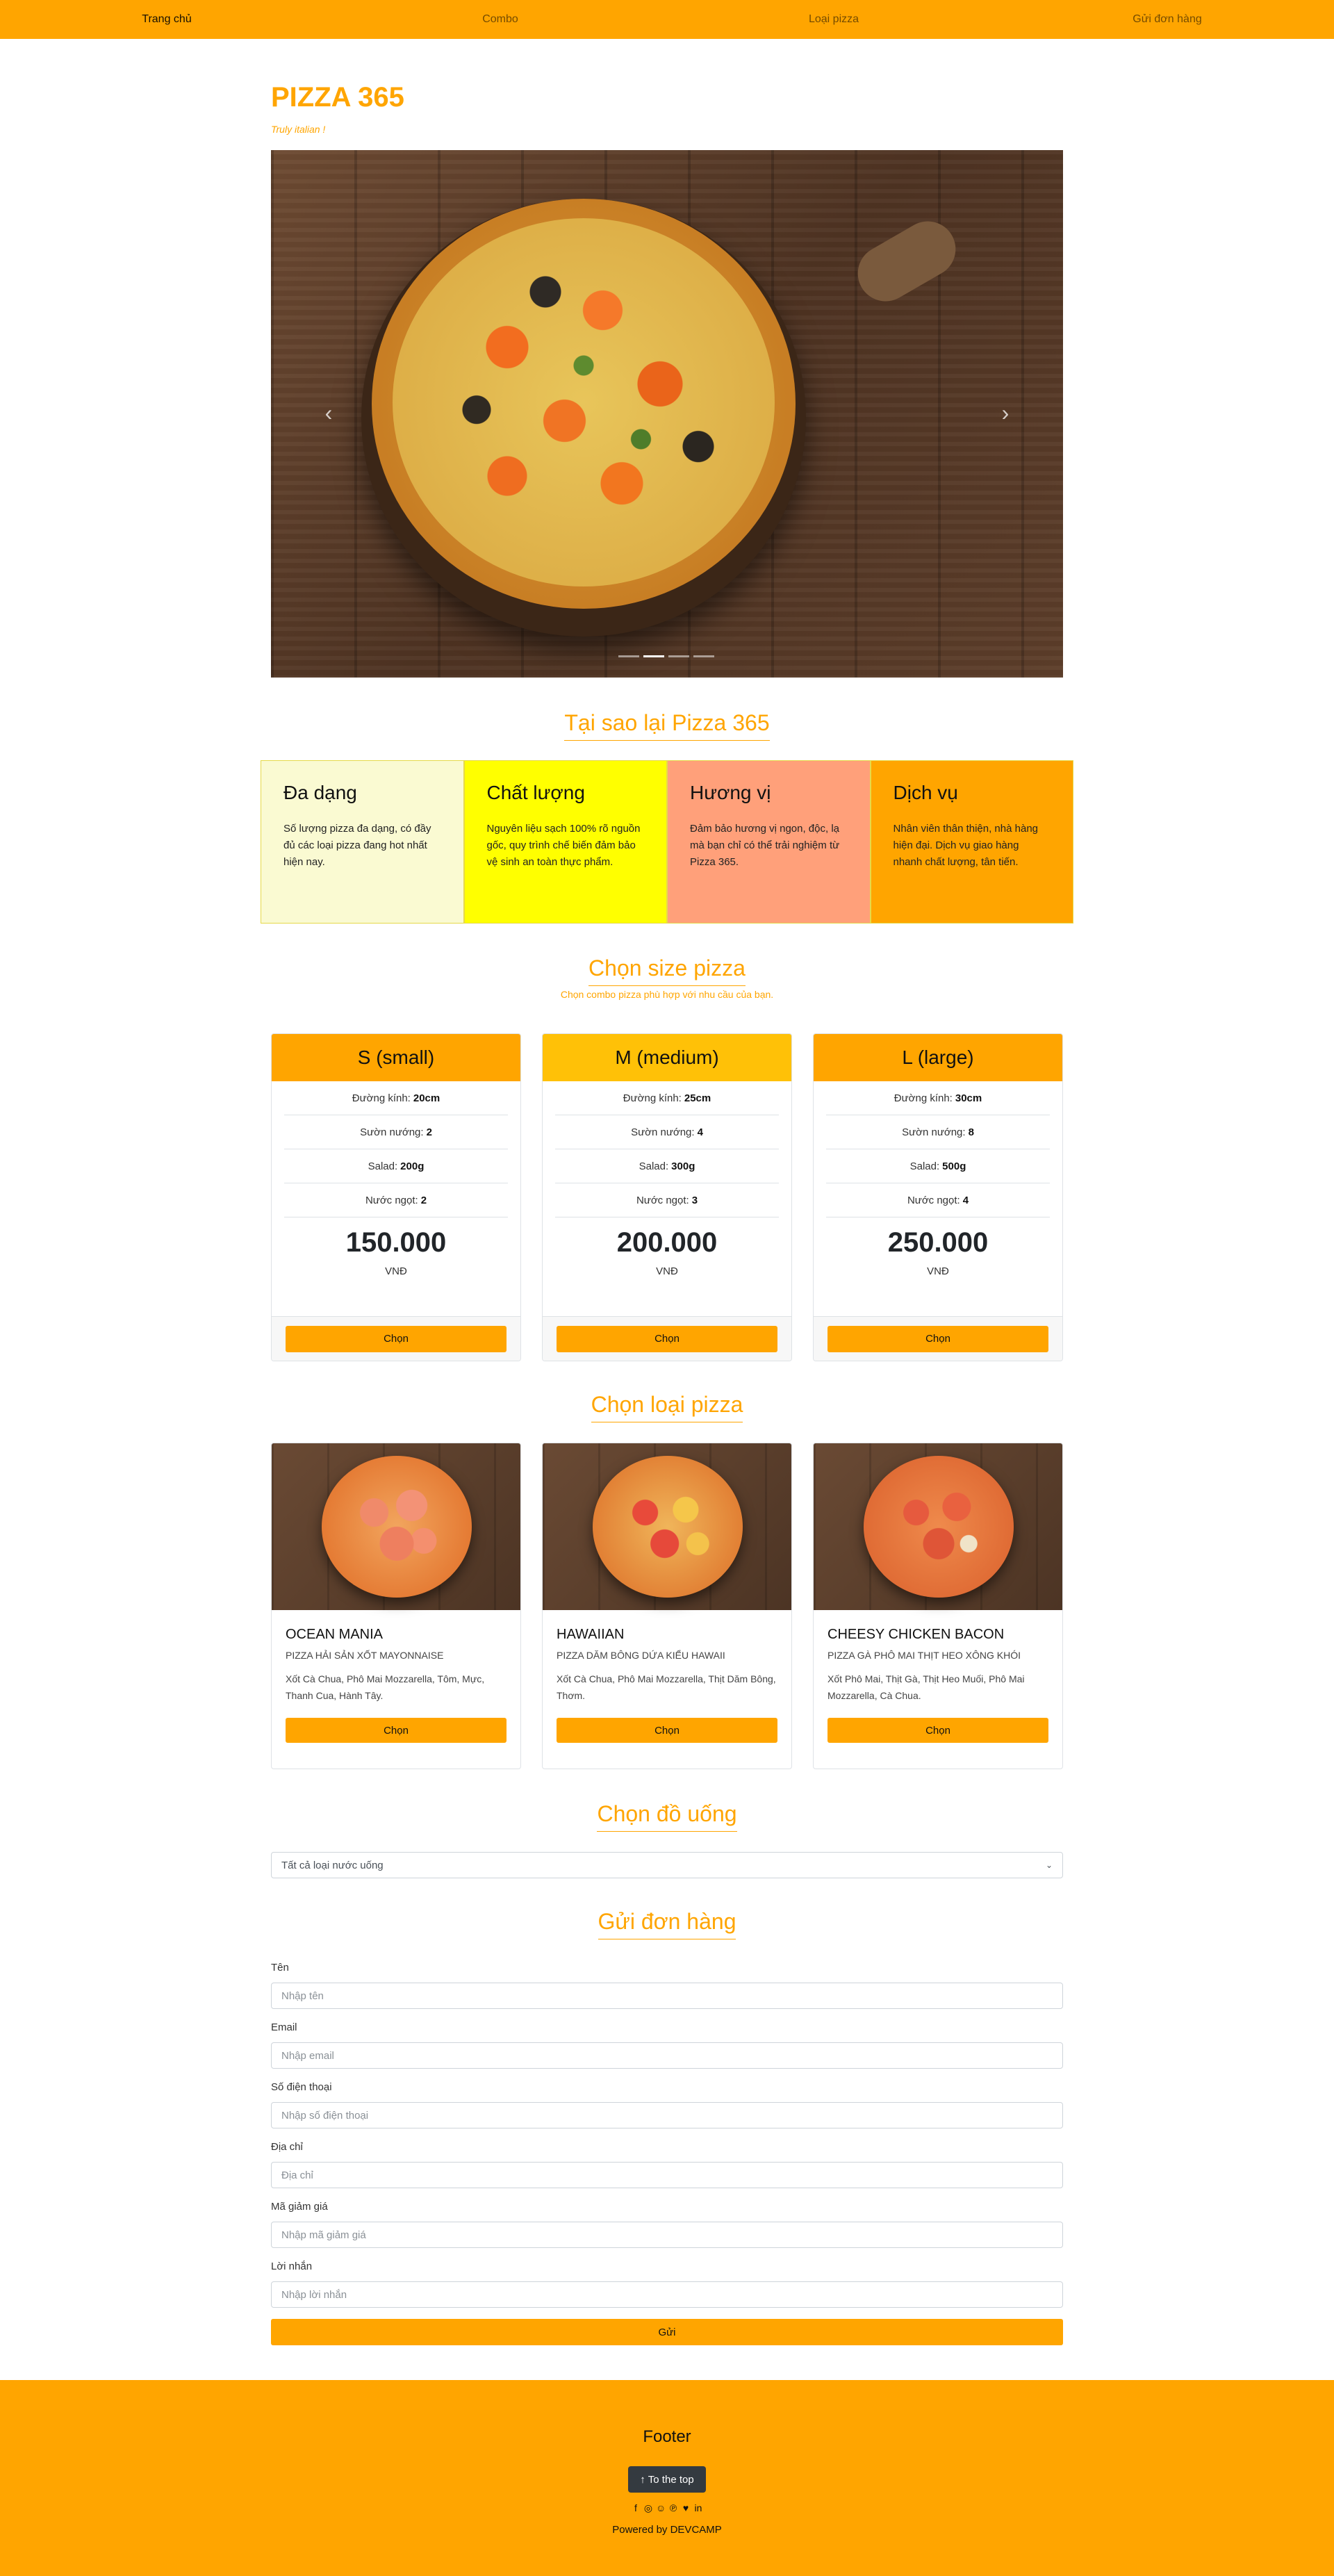 The image size is (1334, 2576). I want to click on arrow-up-icon: ↑, so click(643, 2479).